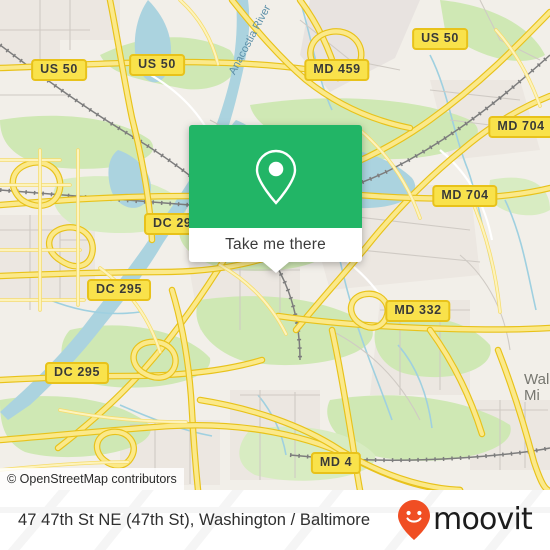 The height and width of the screenshot is (550, 550). I want to click on map-pin-icon, so click(275, 177).